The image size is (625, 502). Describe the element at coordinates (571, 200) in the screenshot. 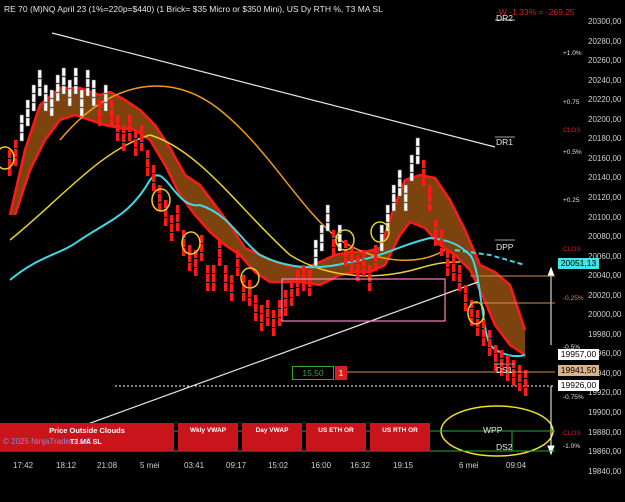

I see `pct-label: +0.25` at that location.